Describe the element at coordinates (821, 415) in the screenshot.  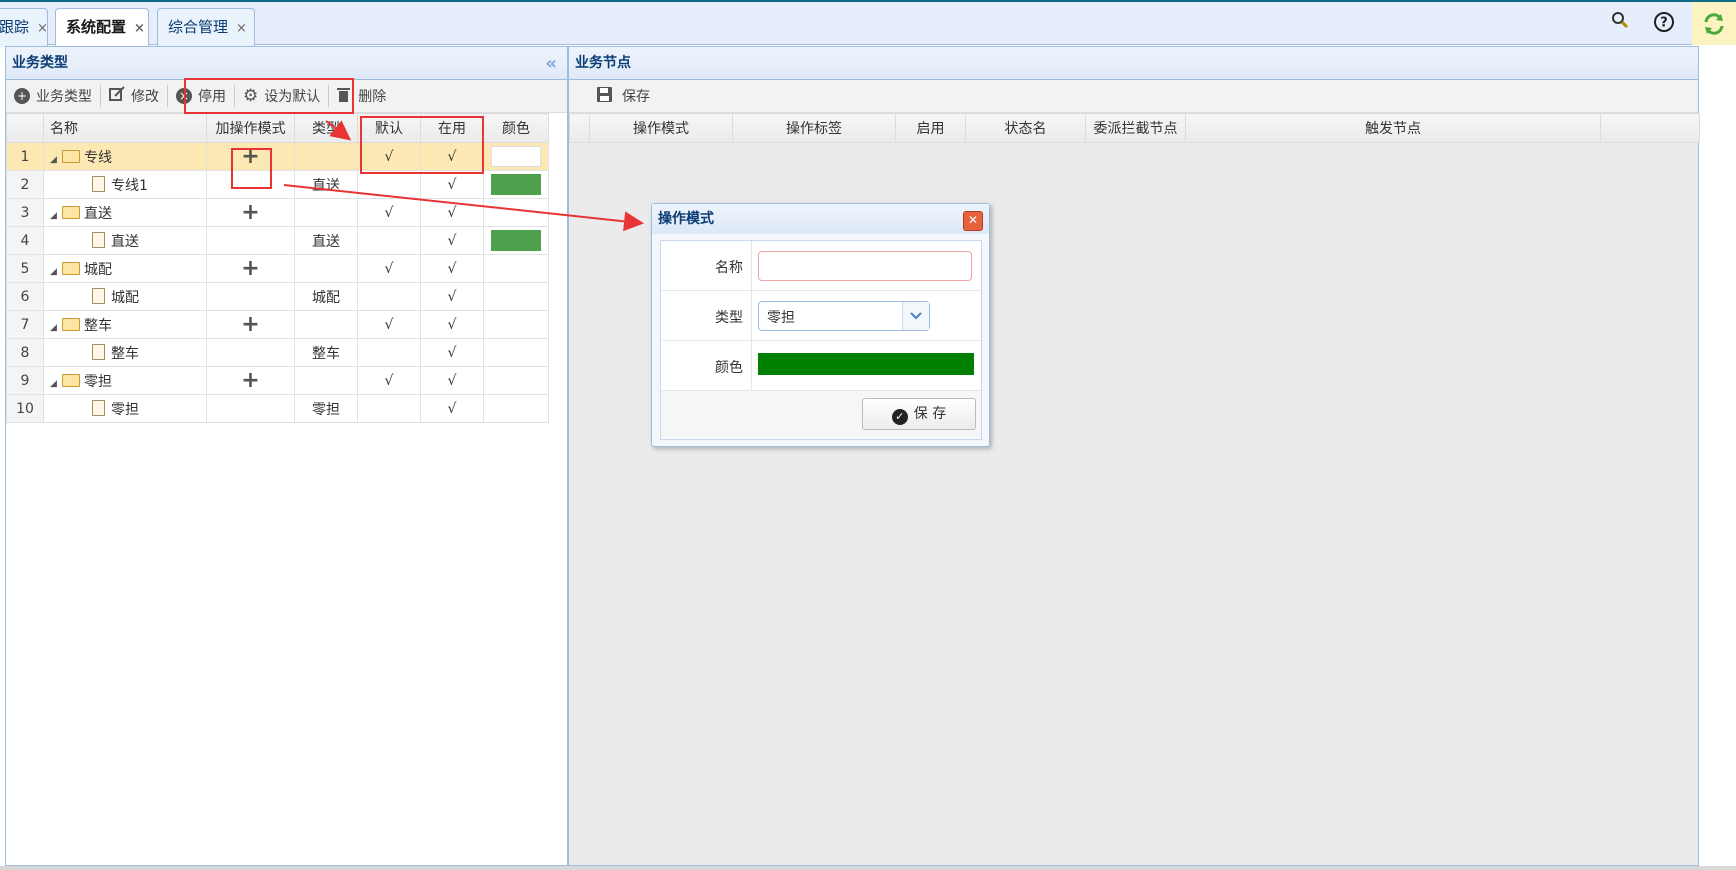
I see `form-actions: ✓ 保 存` at that location.